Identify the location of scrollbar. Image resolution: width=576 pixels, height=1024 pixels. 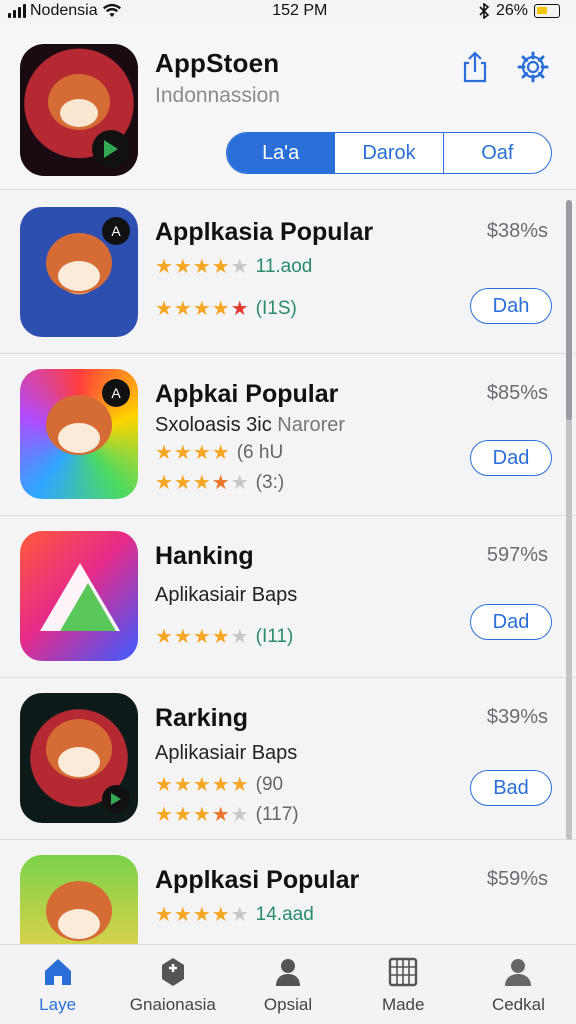
(569, 520).